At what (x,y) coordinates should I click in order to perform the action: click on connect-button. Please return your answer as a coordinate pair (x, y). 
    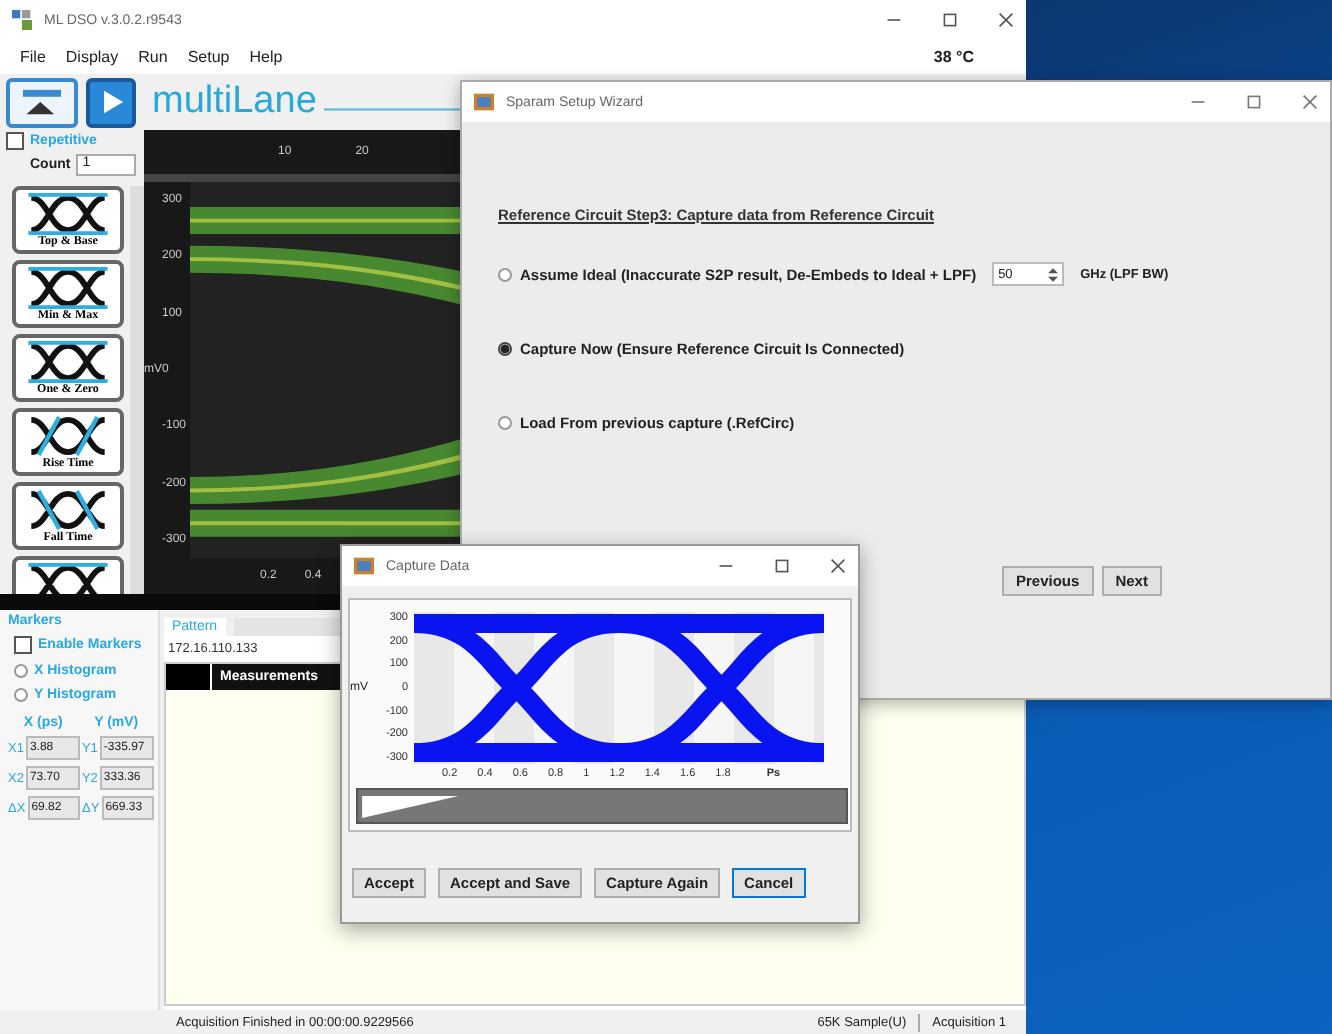
    Looking at the image, I should click on (42, 102).